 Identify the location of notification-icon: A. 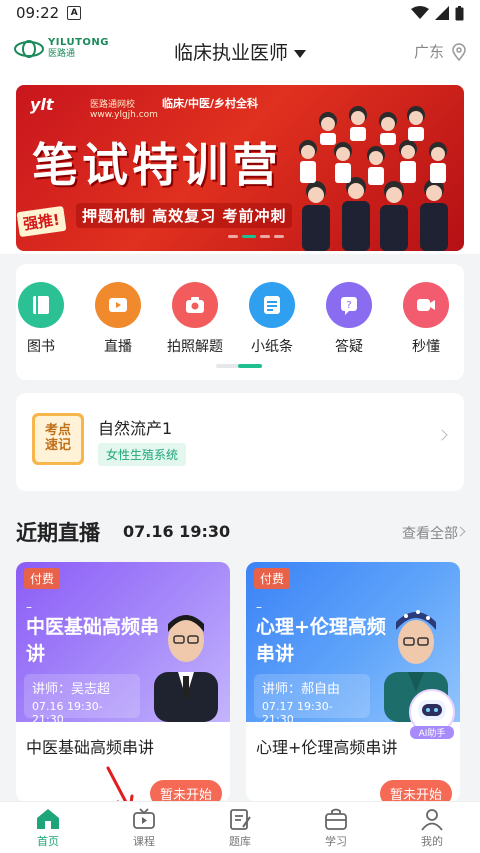
(74, 13).